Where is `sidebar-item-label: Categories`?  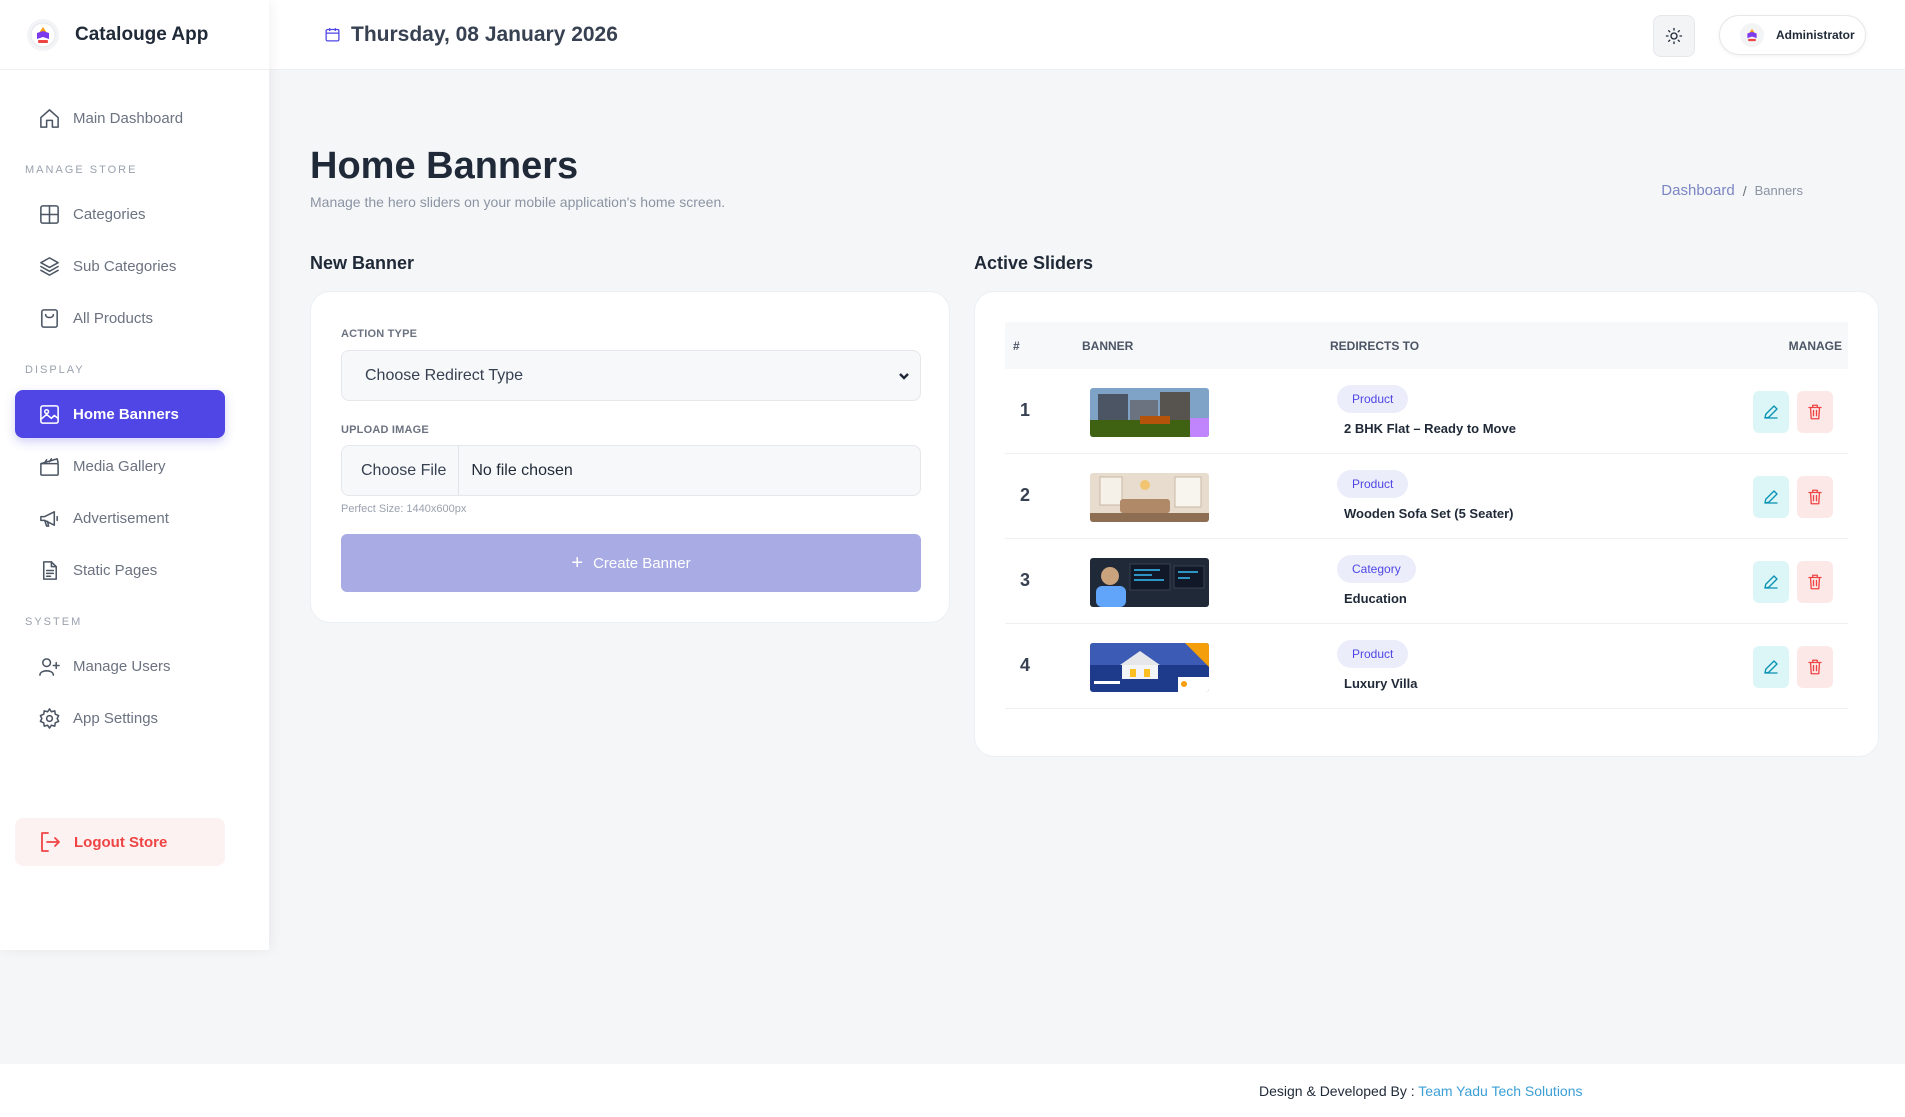
sidebar-item-label: Categories is located at coordinates (109, 214).